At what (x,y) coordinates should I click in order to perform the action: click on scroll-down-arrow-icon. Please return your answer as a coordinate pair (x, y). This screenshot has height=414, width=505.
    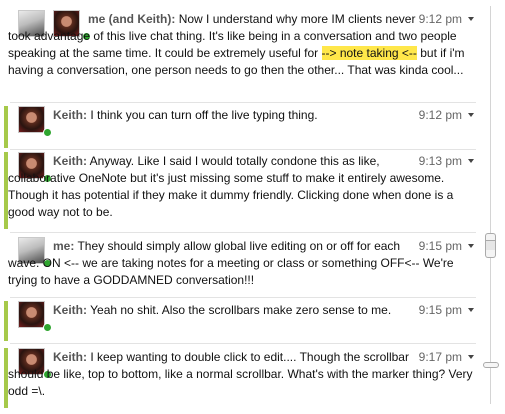
    Looking at the image, I should click on (490, 254).